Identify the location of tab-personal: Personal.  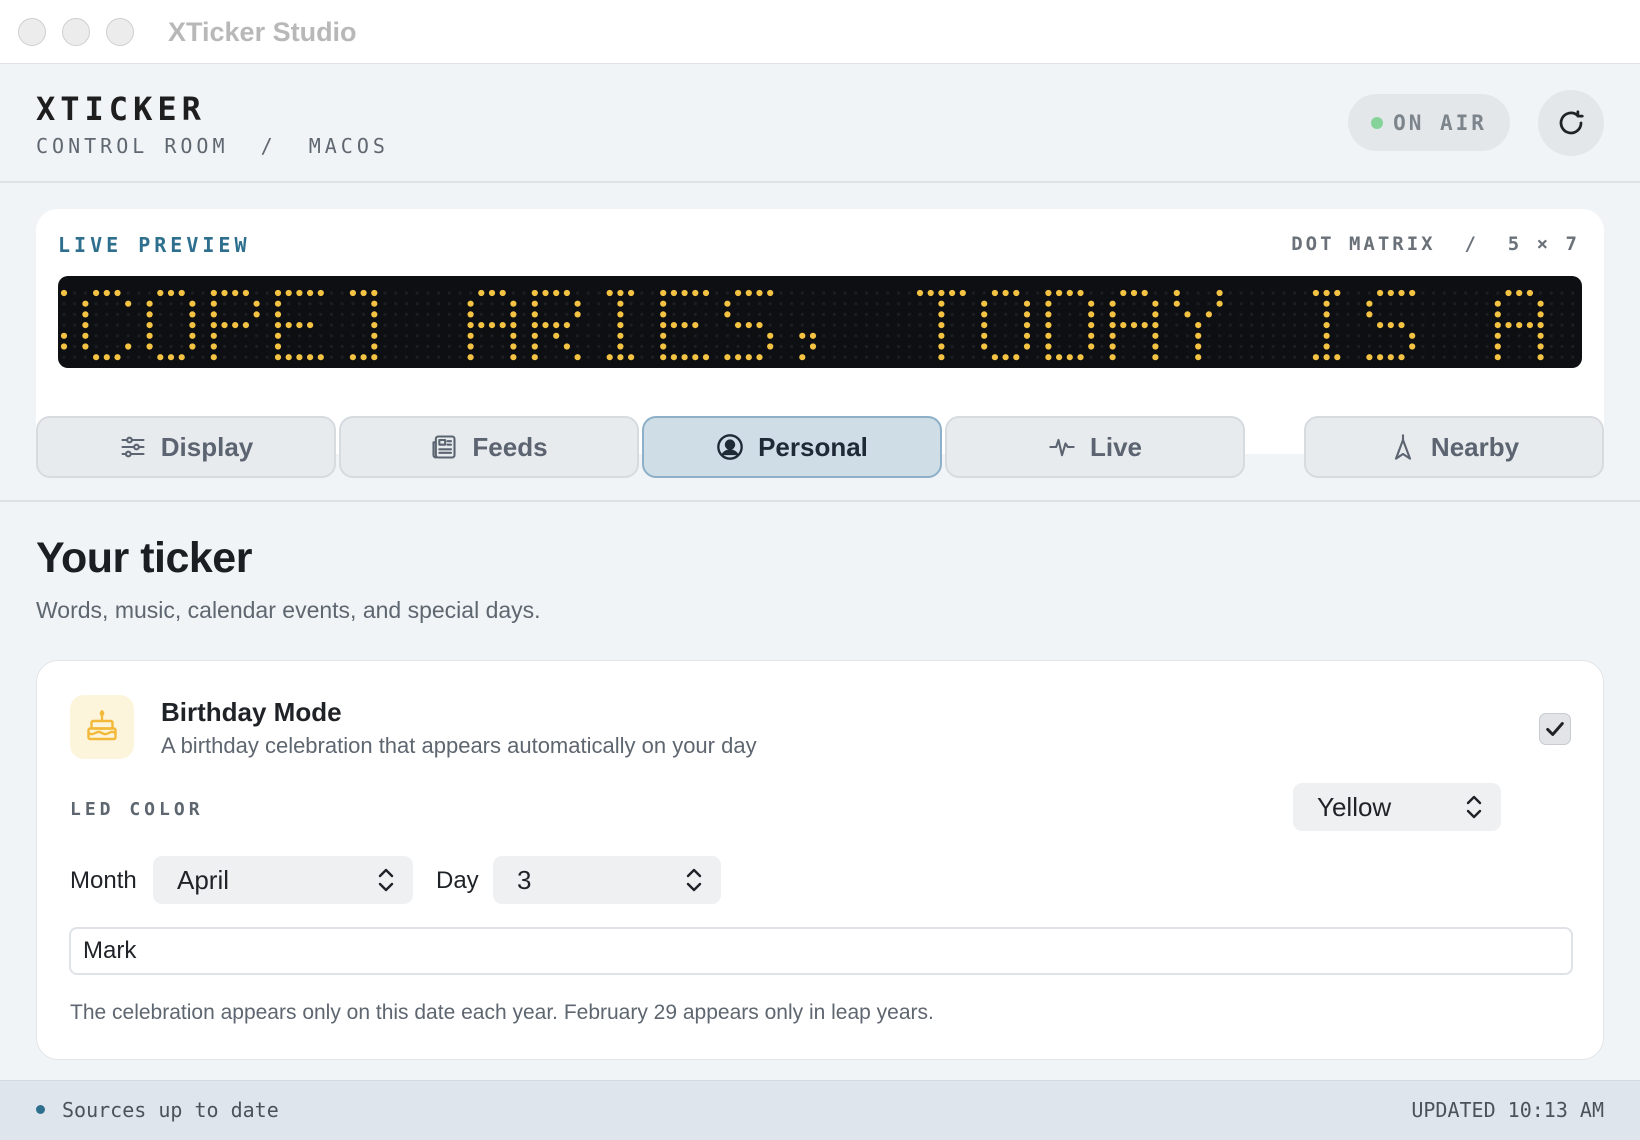
(792, 447).